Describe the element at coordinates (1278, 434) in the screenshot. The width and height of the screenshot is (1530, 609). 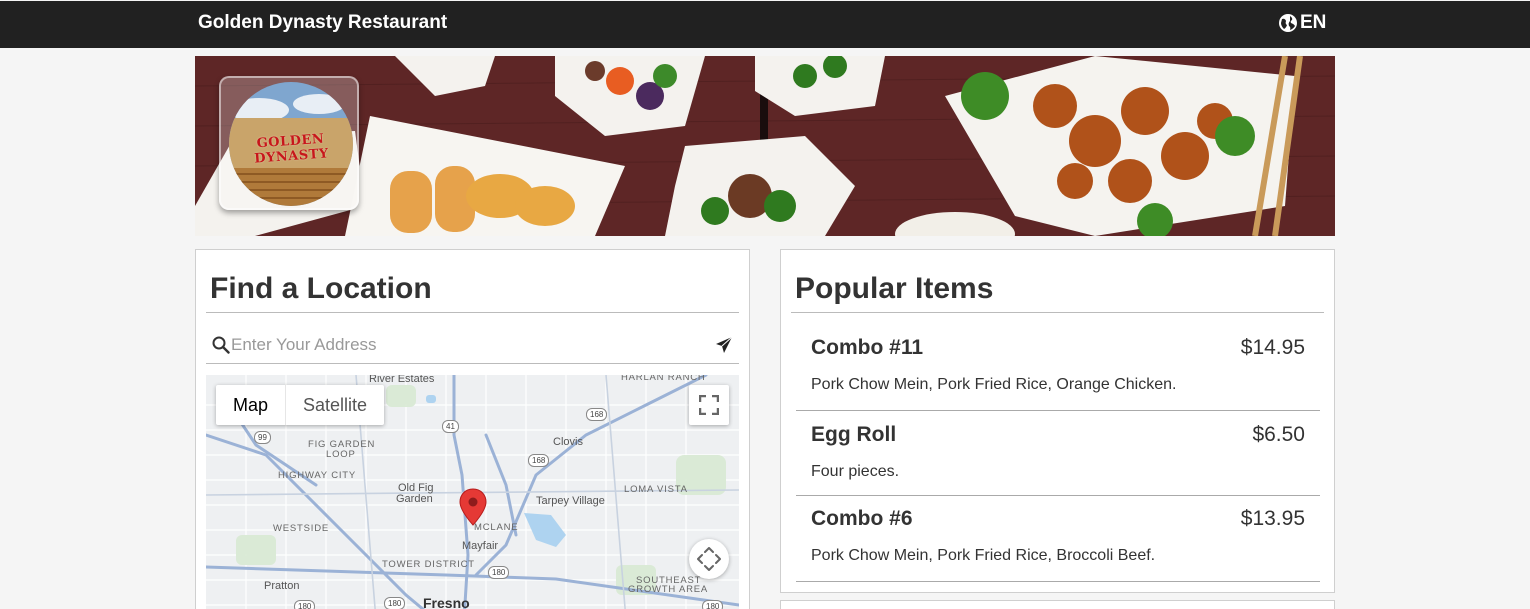
I see `menu-item-price: $6.50` at that location.